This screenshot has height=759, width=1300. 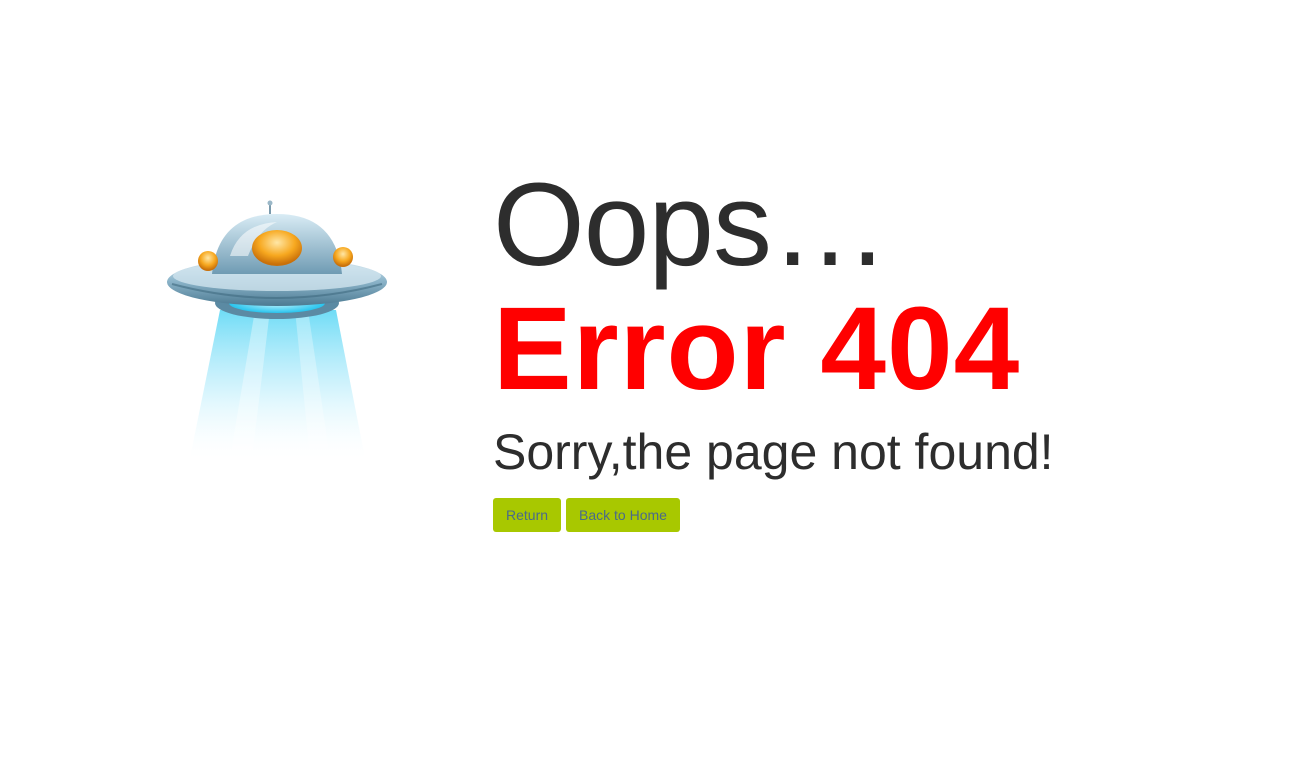 I want to click on ufo-icon, so click(x=277, y=329).